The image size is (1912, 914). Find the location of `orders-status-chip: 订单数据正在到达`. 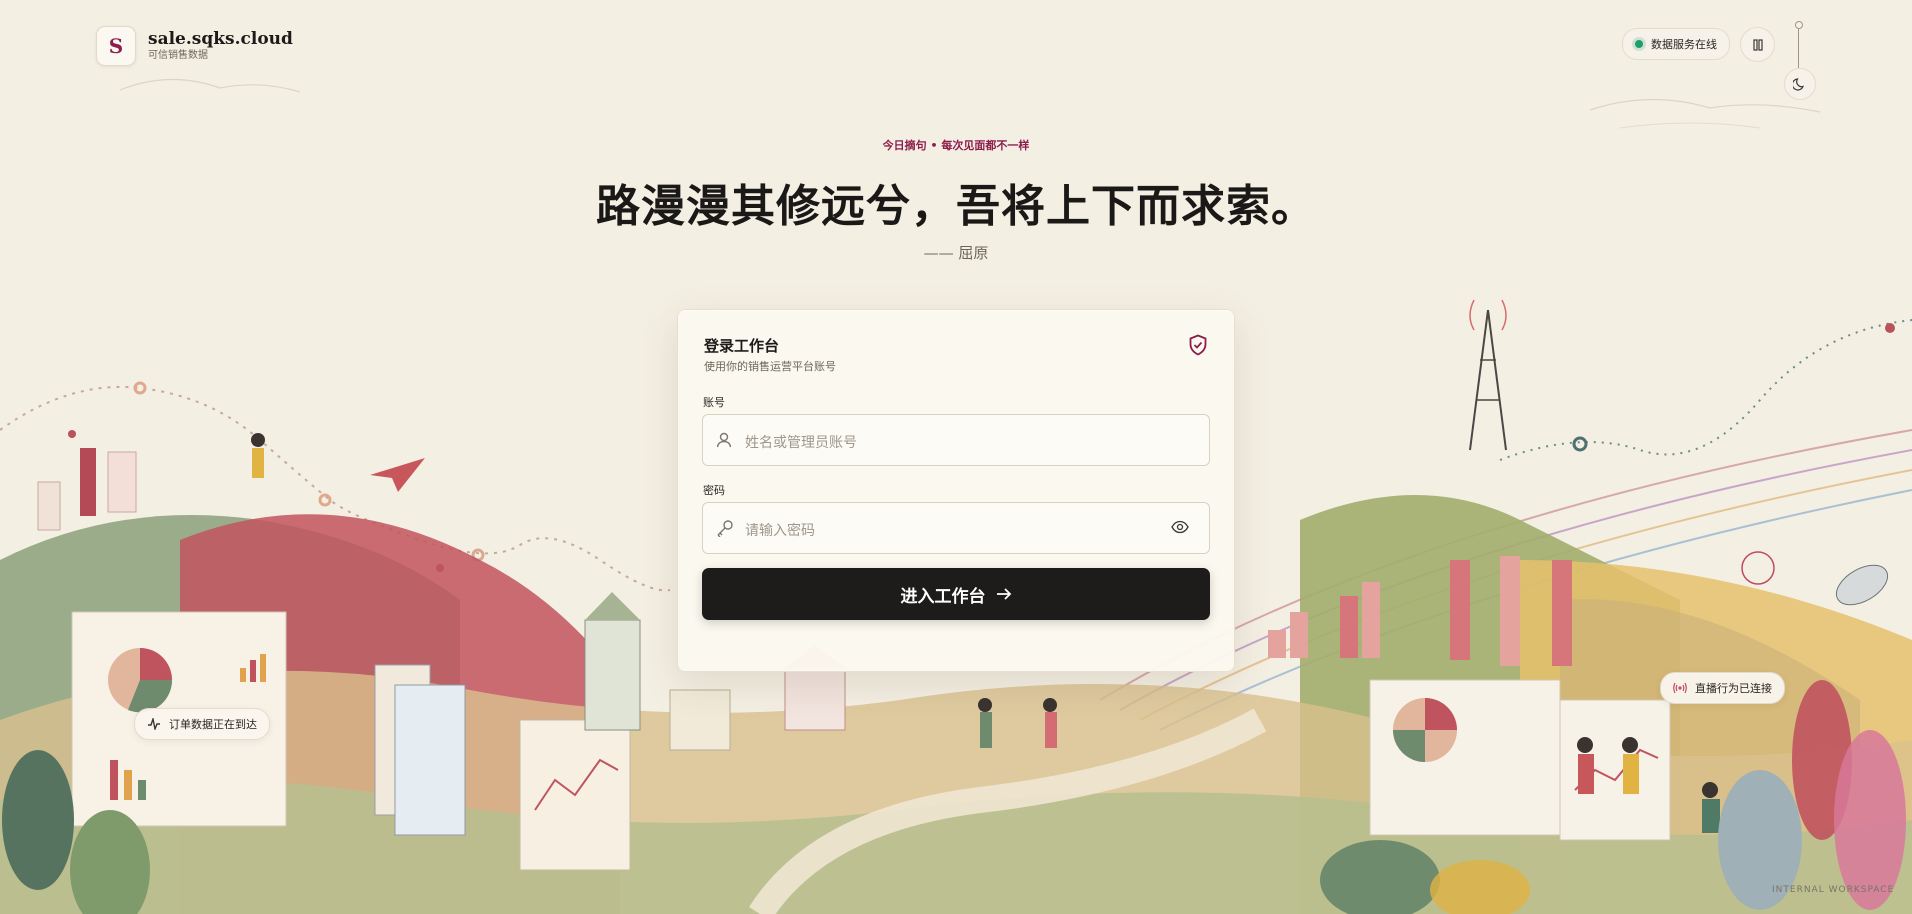

orders-status-chip: 订单数据正在到达 is located at coordinates (202, 724).